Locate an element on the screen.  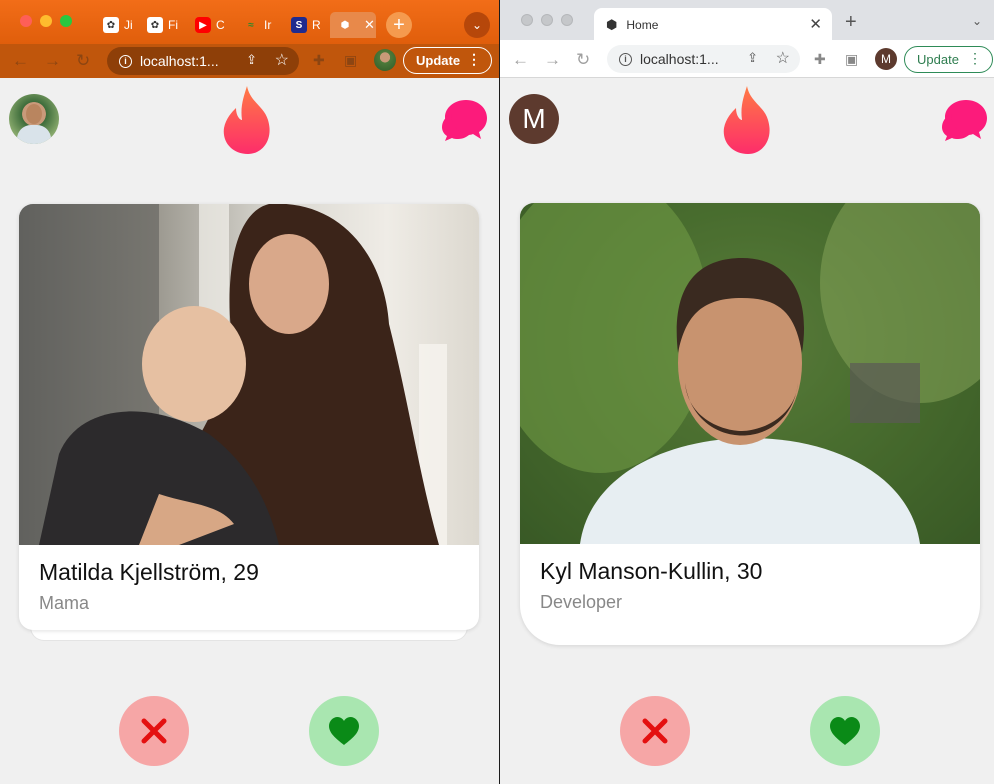
profile-name: Matilda Kjellström, 29 is located at coordinates (149, 572).